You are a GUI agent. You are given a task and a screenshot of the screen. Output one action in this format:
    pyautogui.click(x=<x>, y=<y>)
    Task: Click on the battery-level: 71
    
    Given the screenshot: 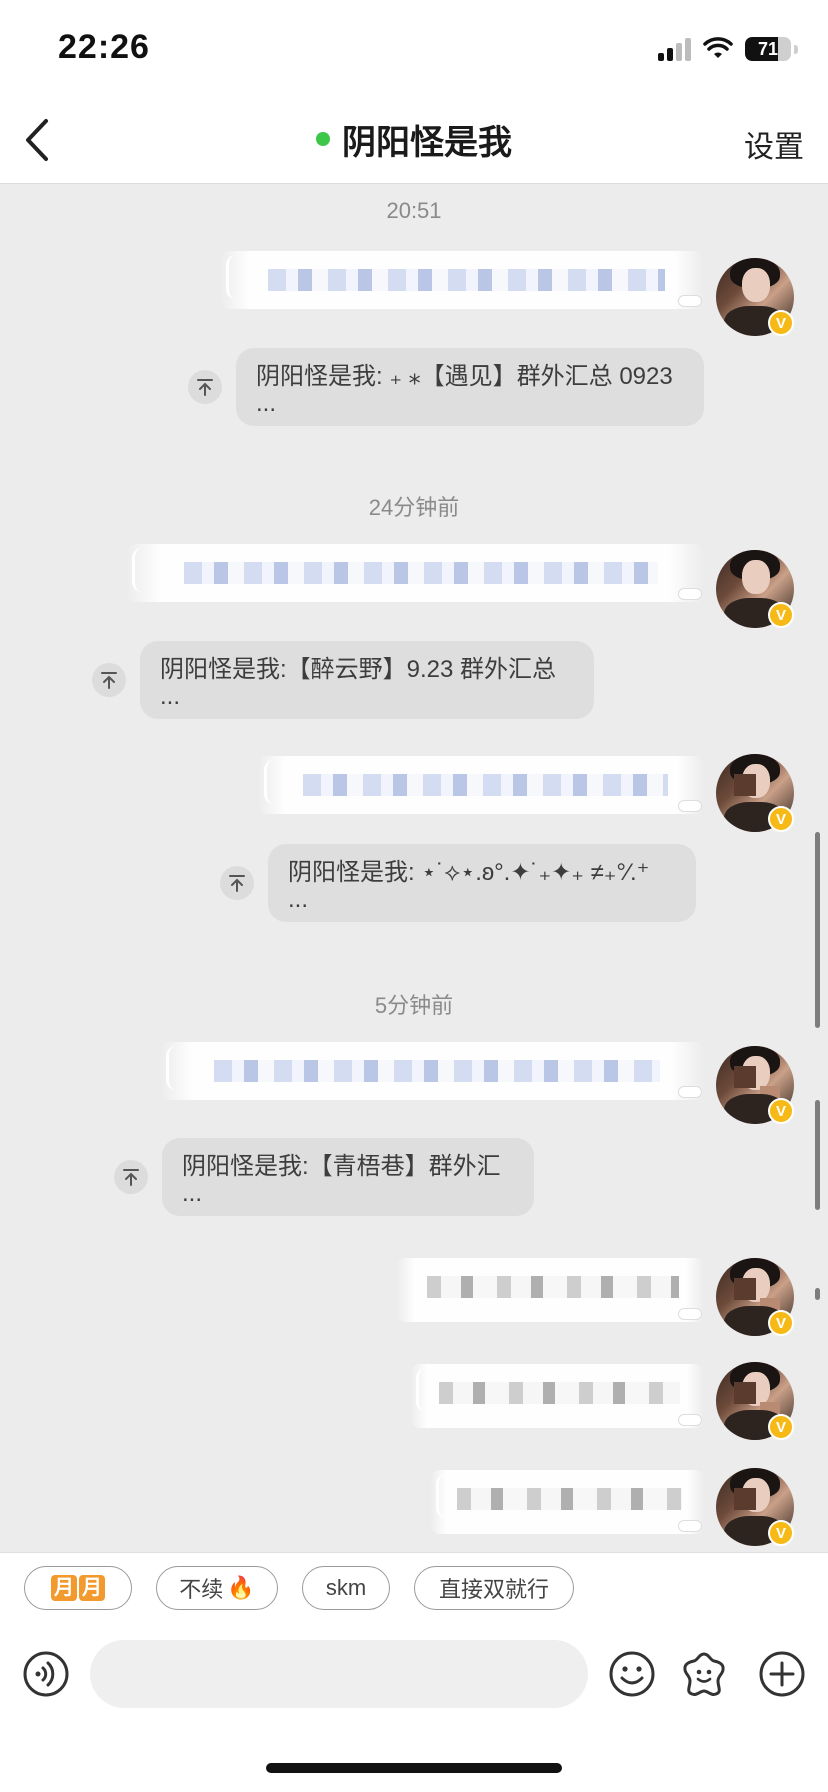 What is the action you would take?
    pyautogui.click(x=768, y=48)
    